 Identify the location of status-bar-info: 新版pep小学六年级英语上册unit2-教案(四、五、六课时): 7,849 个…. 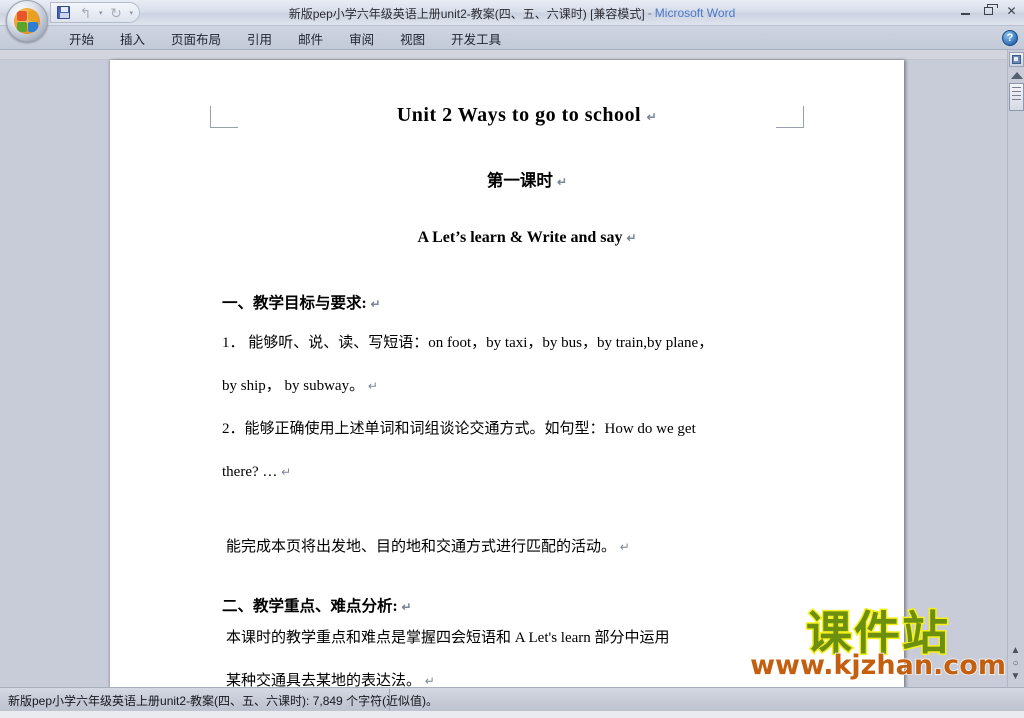
(219, 700).